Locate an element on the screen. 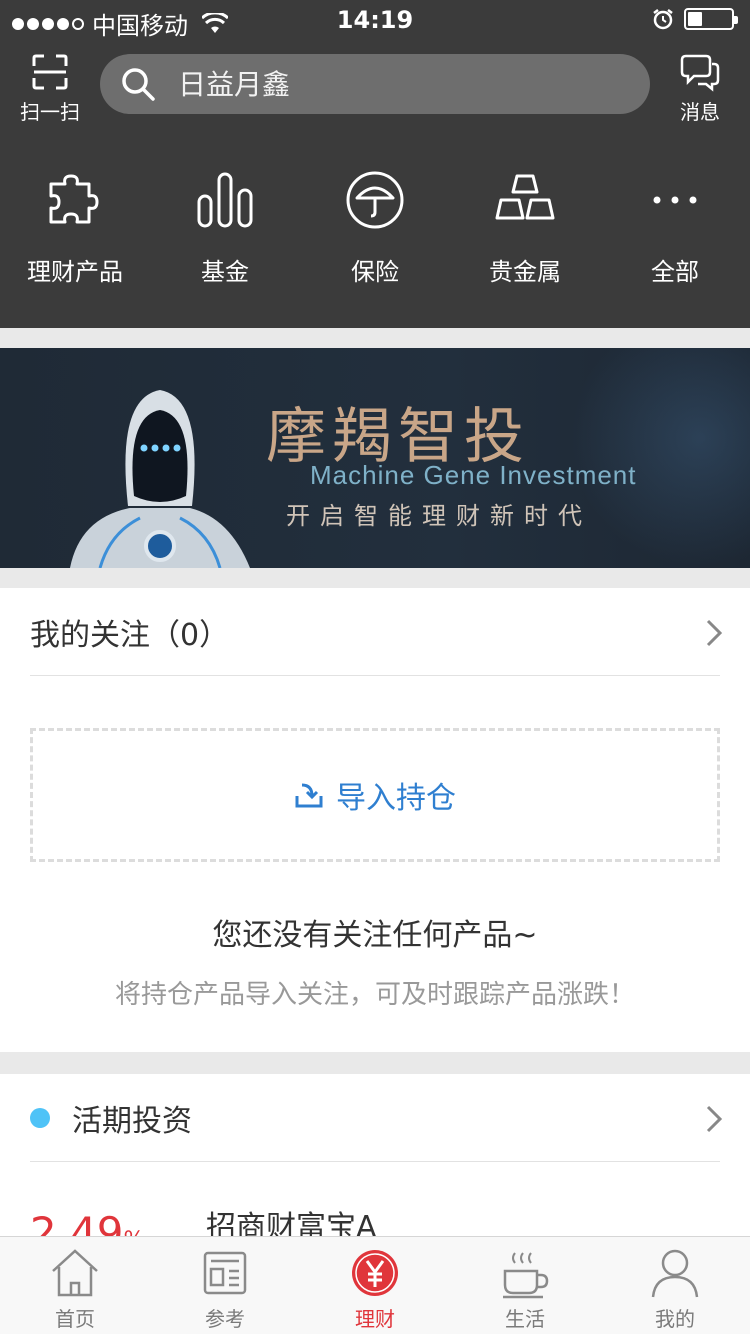 The width and height of the screenshot is (750, 1334). quick-nav-label: 基金 is located at coordinates (225, 272).